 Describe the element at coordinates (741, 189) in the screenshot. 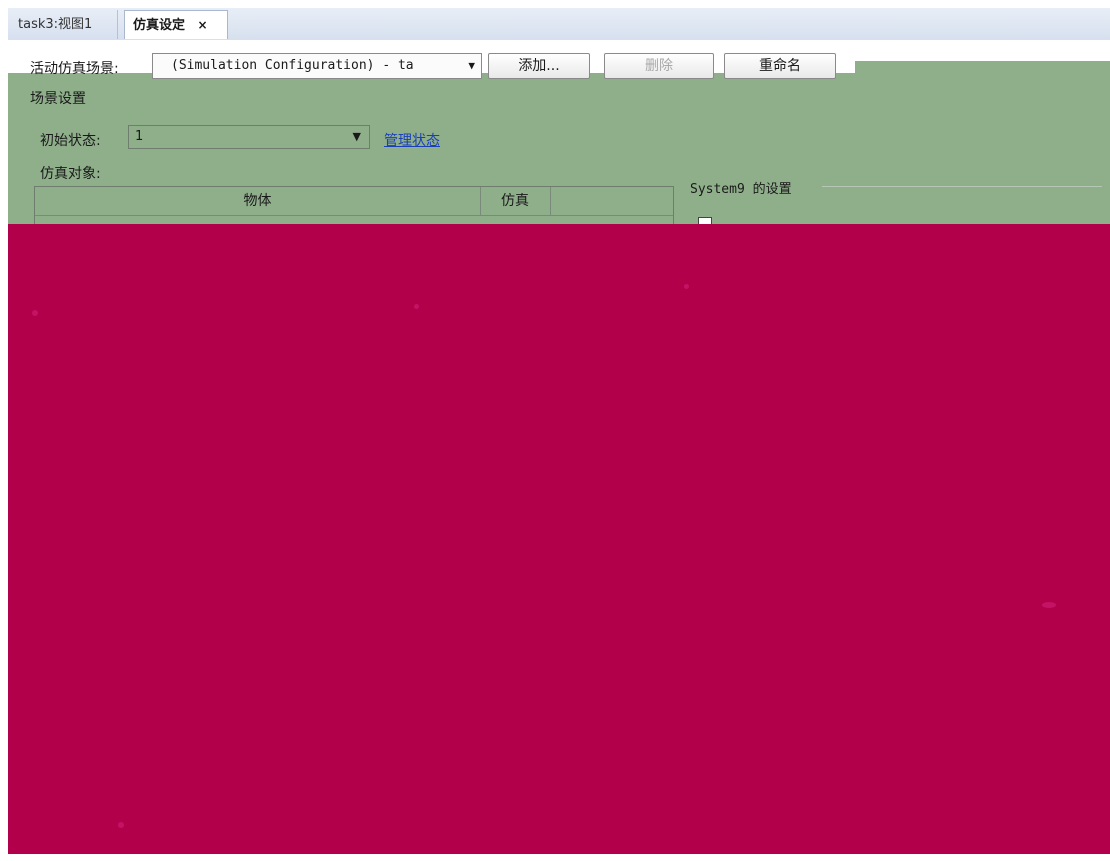

I see `system-settings-title: System9 的设置` at that location.